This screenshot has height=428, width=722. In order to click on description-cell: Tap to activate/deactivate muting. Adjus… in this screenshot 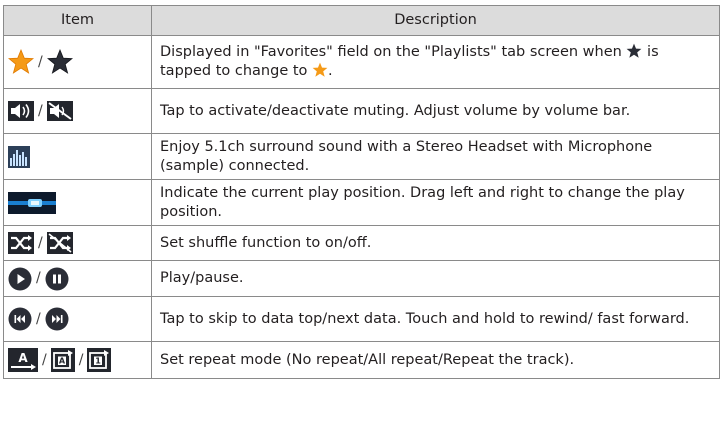, I will do `click(435, 111)`.